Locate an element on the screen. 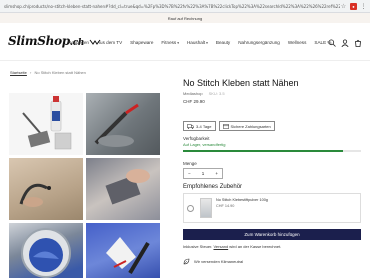  availability-bar is located at coordinates (272, 151).